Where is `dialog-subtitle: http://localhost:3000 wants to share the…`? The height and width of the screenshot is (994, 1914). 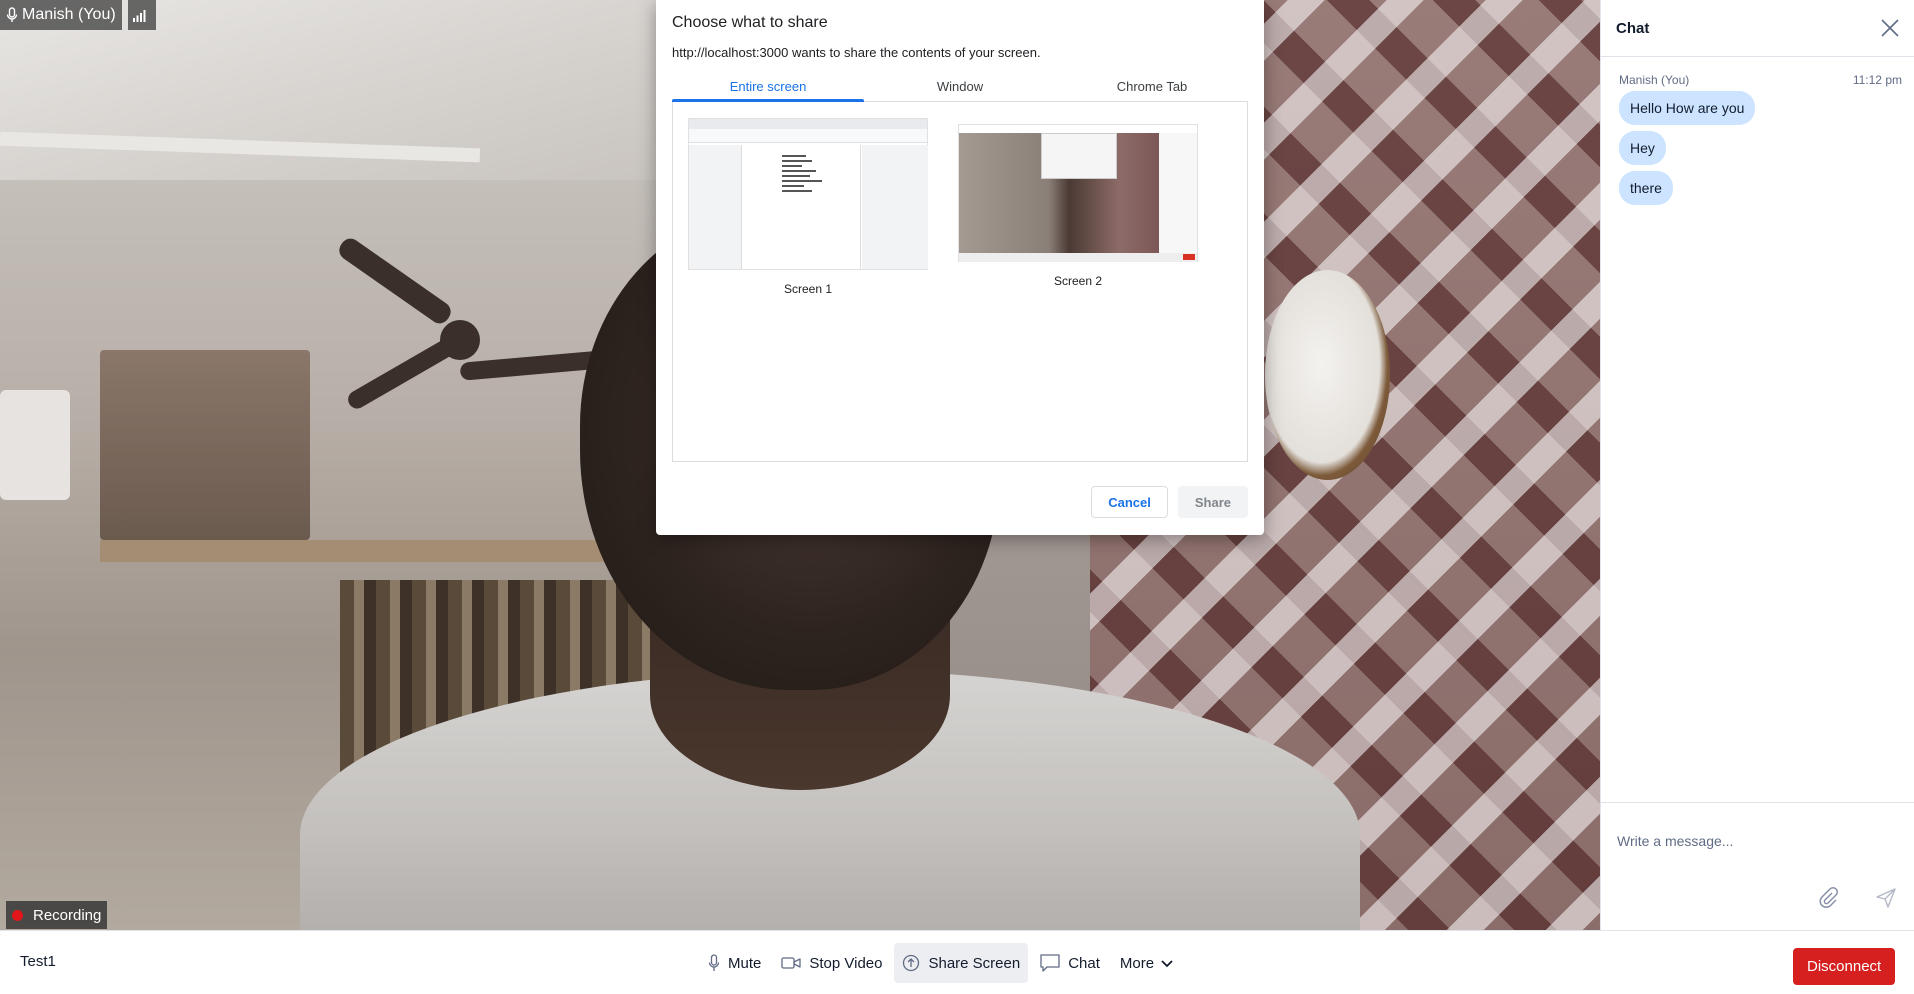
dialog-subtitle: http://localhost:3000 wants to share the… is located at coordinates (856, 52).